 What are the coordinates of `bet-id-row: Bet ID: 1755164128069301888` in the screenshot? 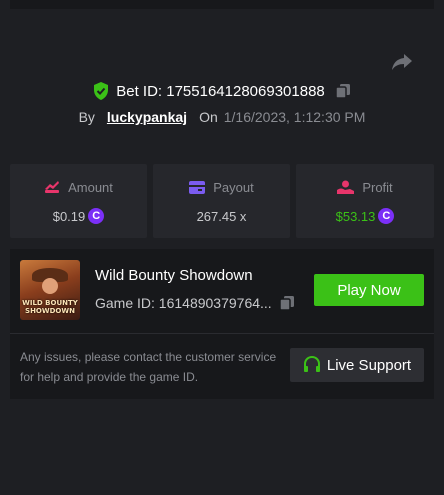 It's located at (222, 91).